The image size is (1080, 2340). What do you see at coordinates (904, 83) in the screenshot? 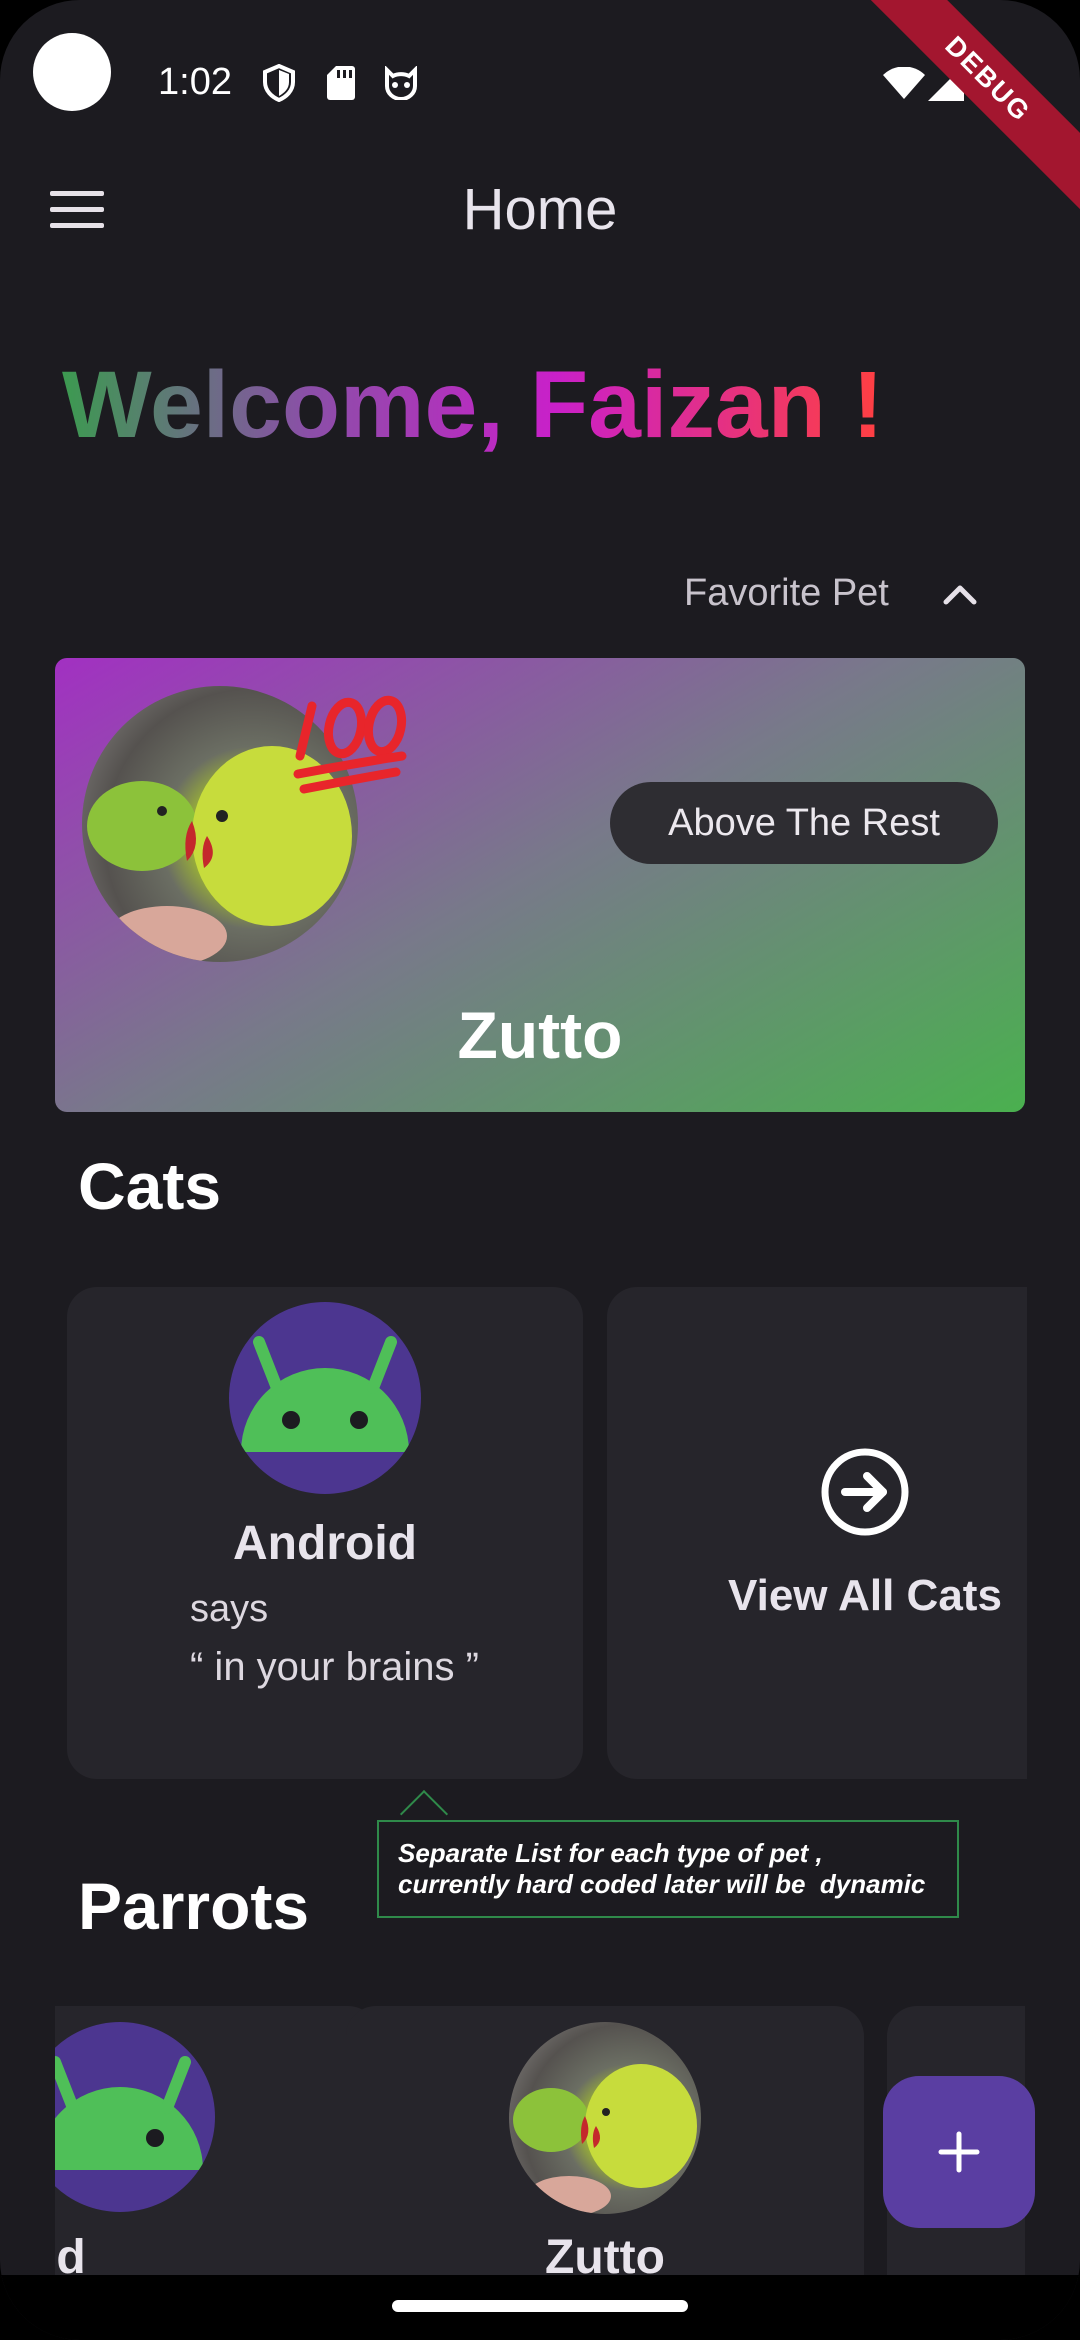
I see `wifi-icon` at bounding box center [904, 83].